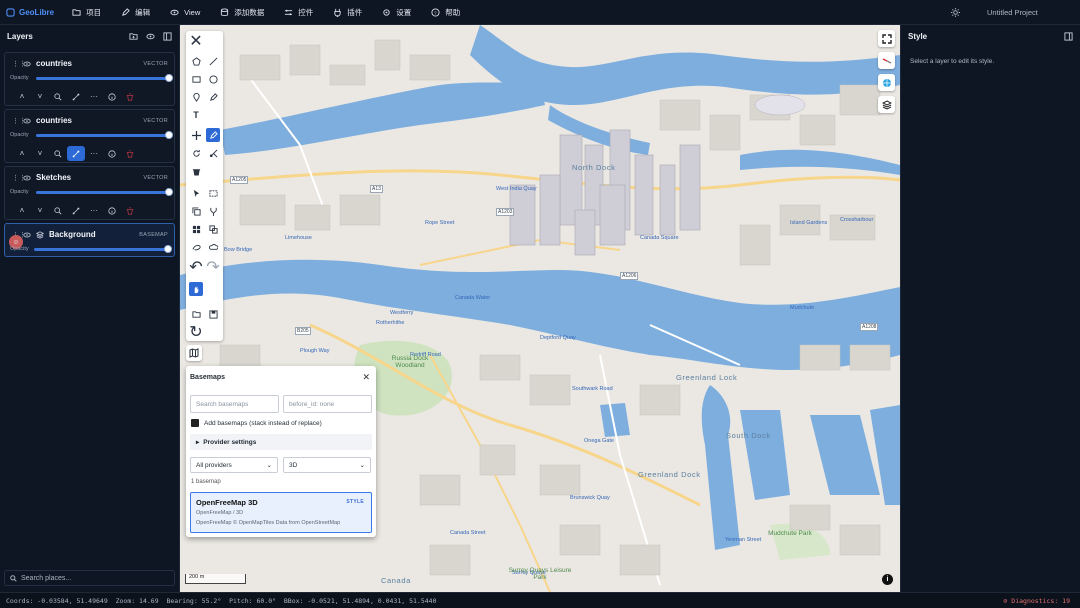 The image size is (1080, 608). Describe the element at coordinates (213, 97) in the screenshot. I see `freehand-tool` at that location.